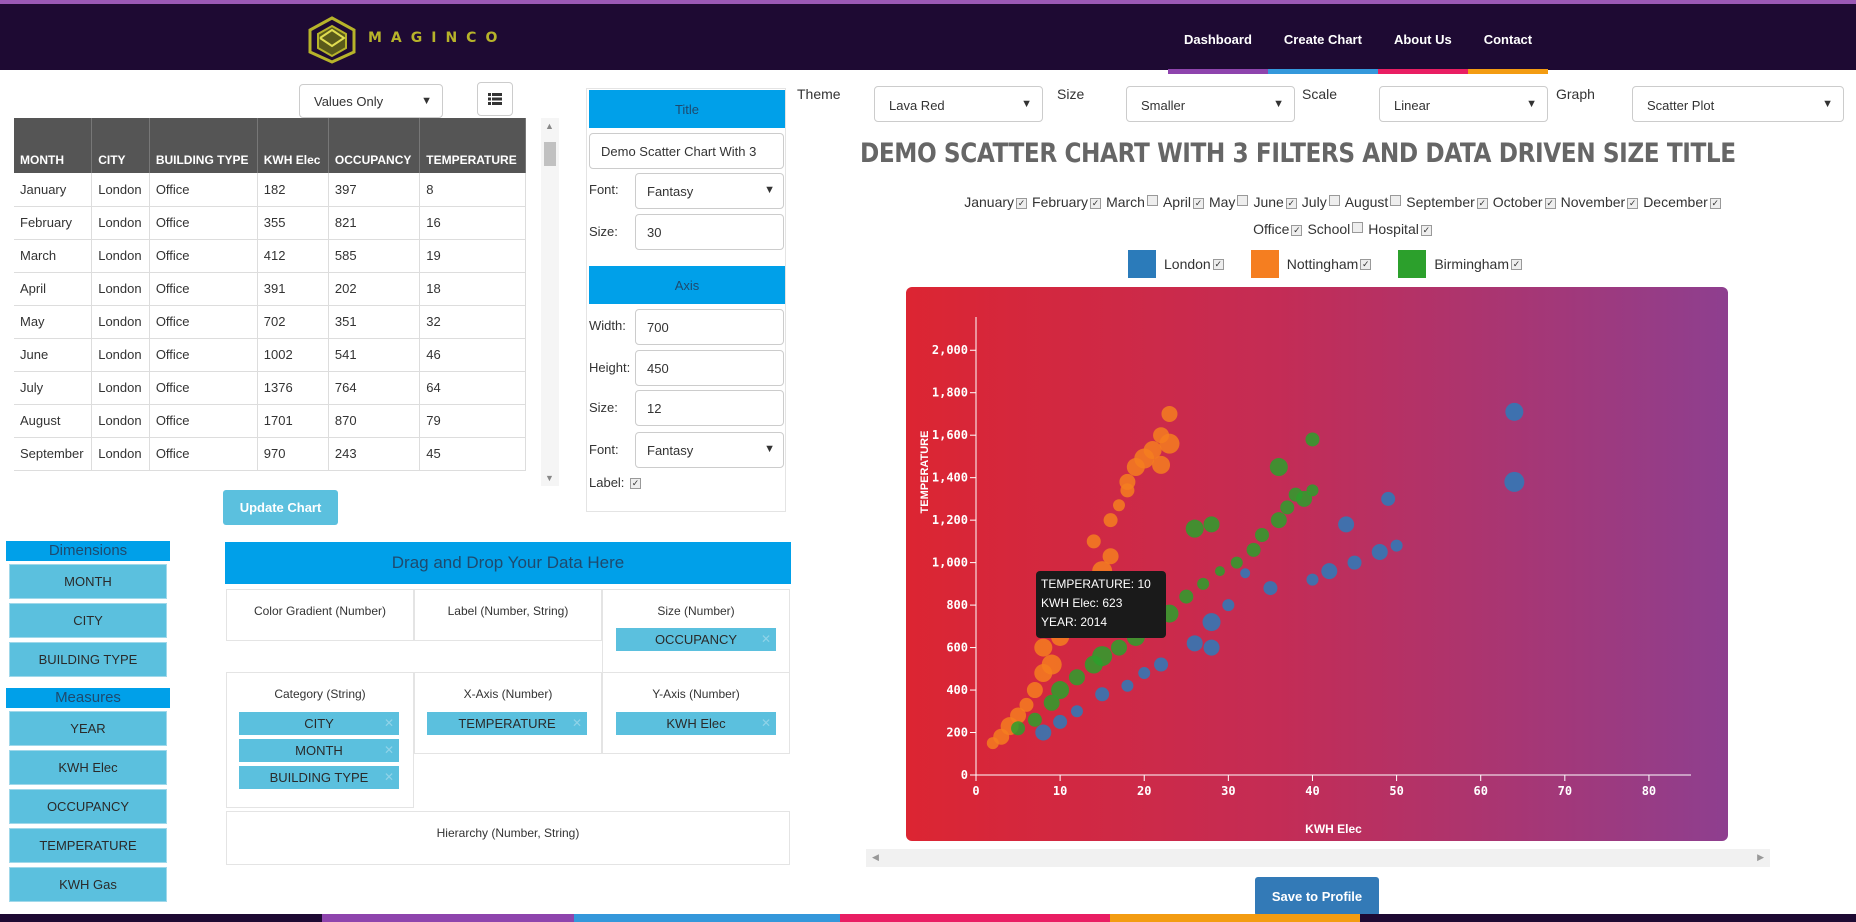 Image resolution: width=1856 pixels, height=922 pixels. I want to click on measure-year: YEAR, so click(88, 728).